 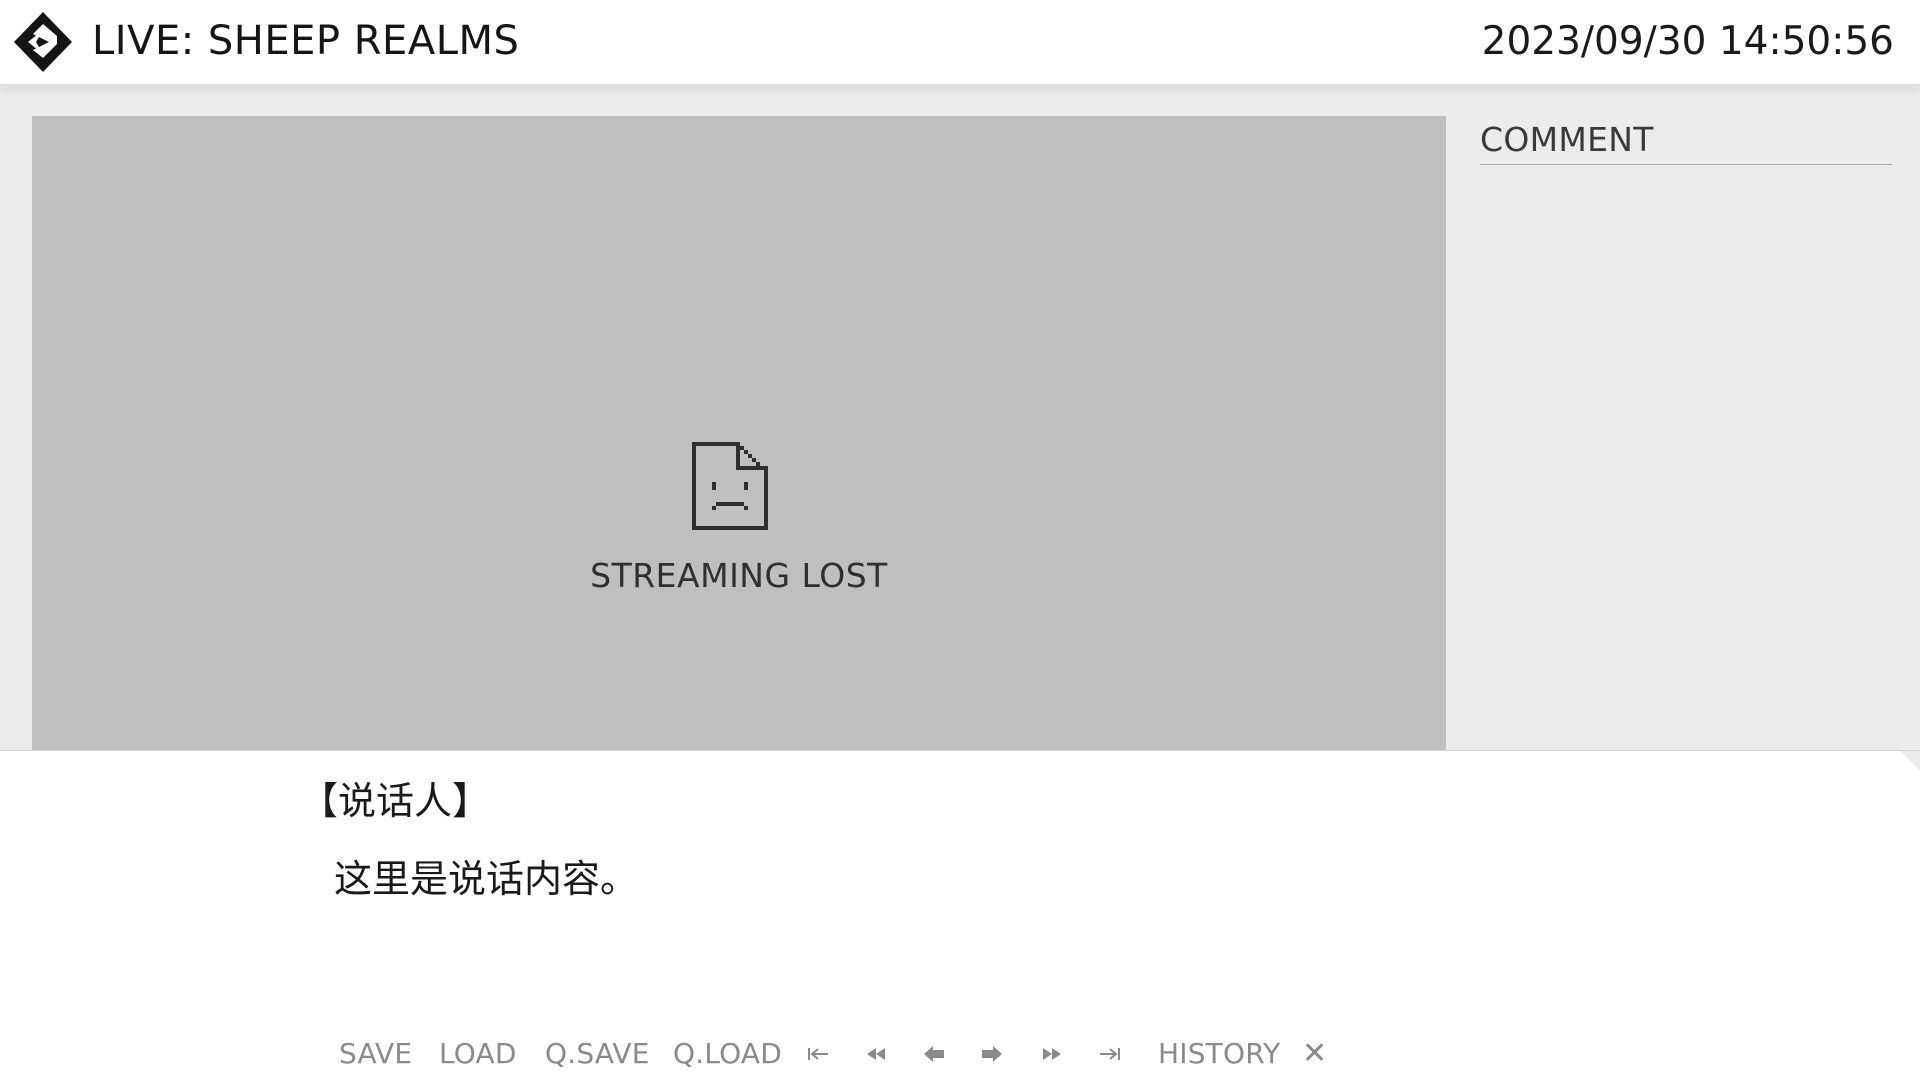 I want to click on quick-menu: SAVE LOAD Q.SAVE Q.LOAD HISTORY ✕, so click(x=960, y=1054).